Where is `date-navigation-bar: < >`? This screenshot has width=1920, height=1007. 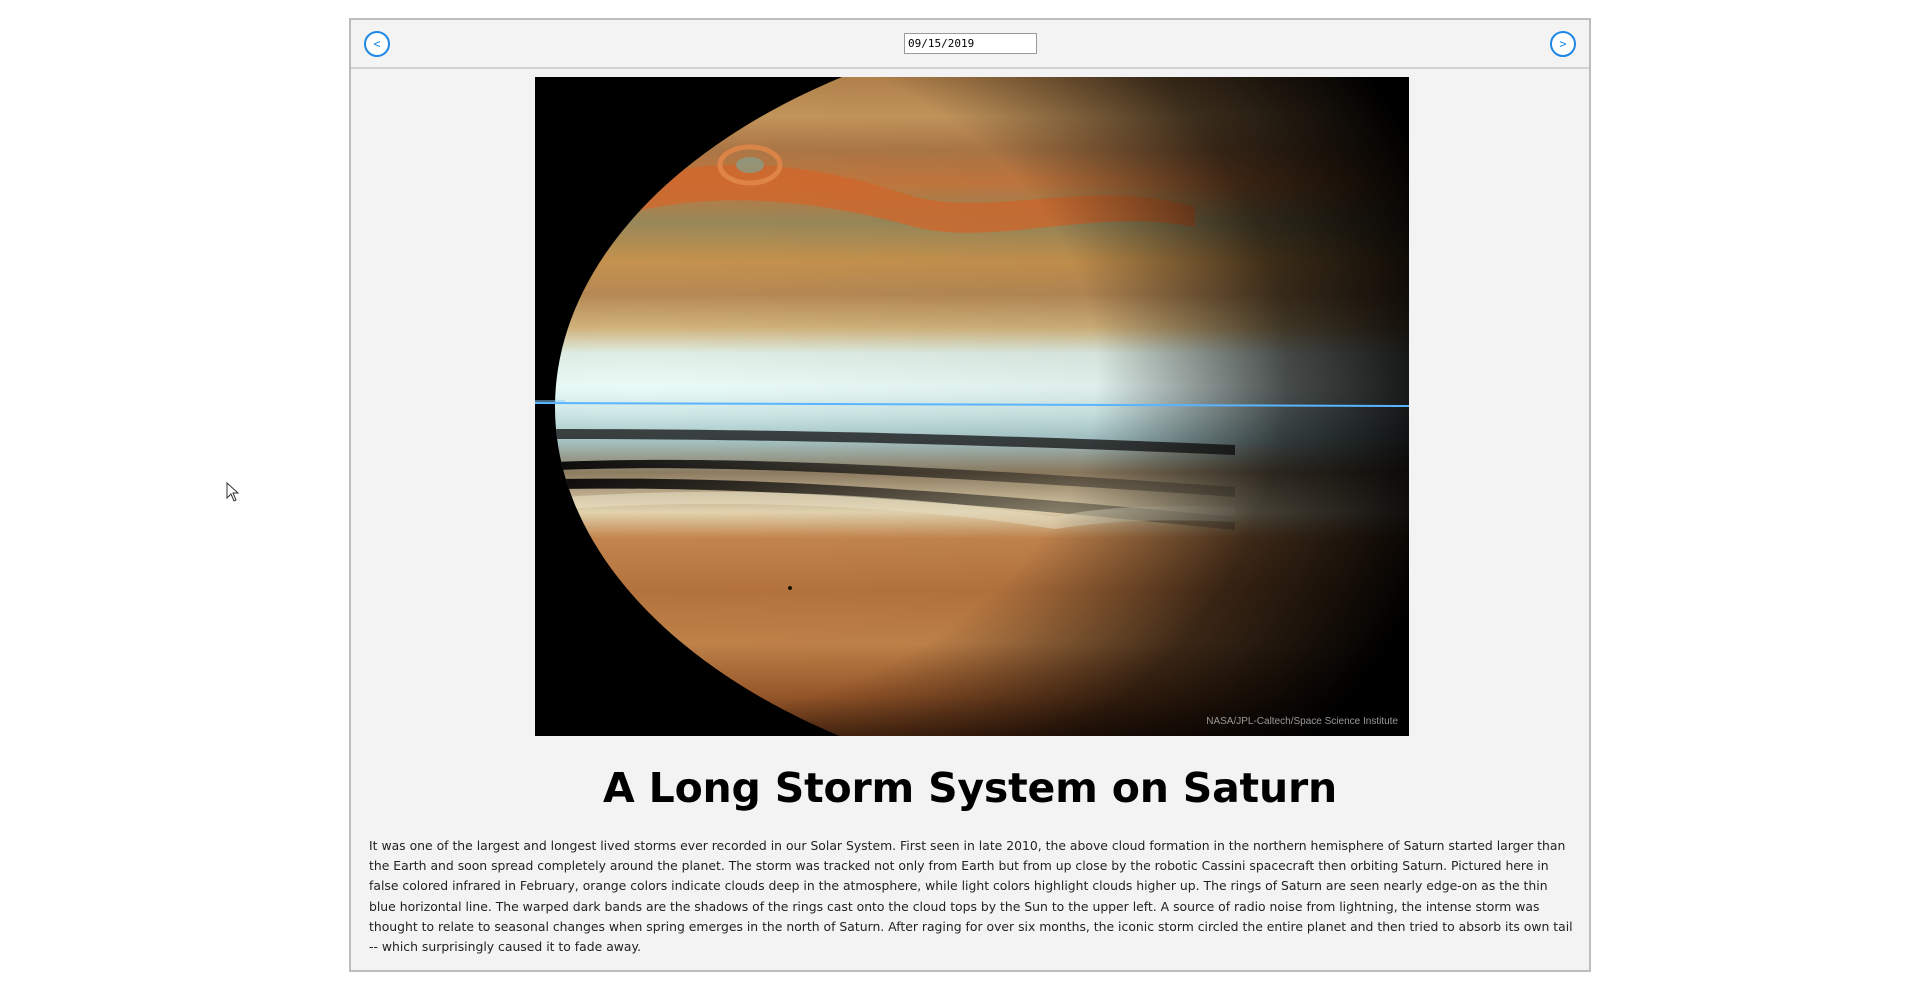
date-navigation-bar: < > is located at coordinates (970, 44).